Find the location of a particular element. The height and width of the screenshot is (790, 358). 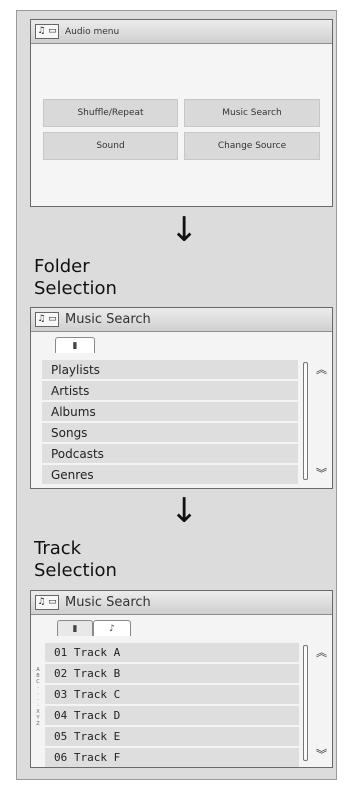

tab-tracks: ♪ is located at coordinates (112, 628).